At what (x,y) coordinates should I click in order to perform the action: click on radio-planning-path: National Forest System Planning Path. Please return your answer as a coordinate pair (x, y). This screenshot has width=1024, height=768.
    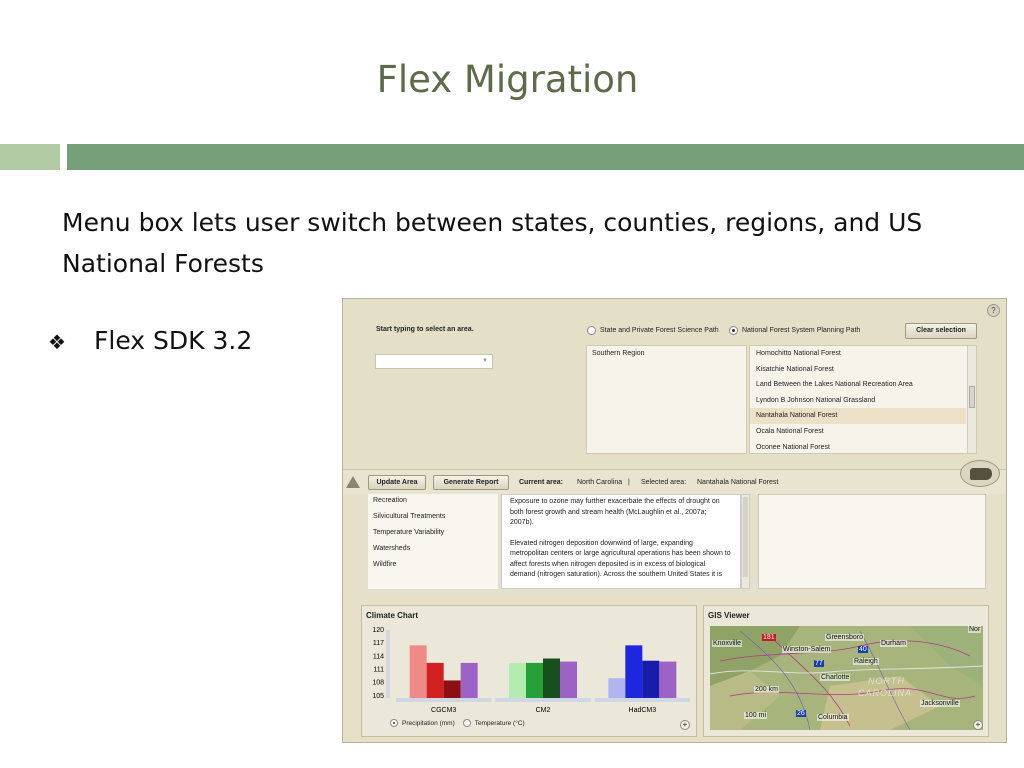
    Looking at the image, I should click on (794, 330).